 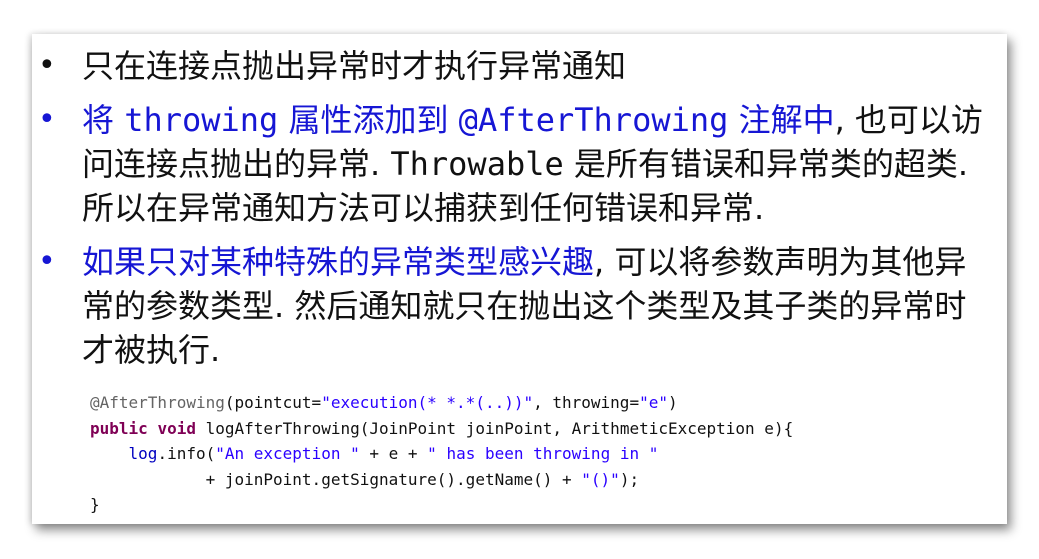 What do you see at coordinates (540, 505) in the screenshot?
I see `code-line-5: }` at bounding box center [540, 505].